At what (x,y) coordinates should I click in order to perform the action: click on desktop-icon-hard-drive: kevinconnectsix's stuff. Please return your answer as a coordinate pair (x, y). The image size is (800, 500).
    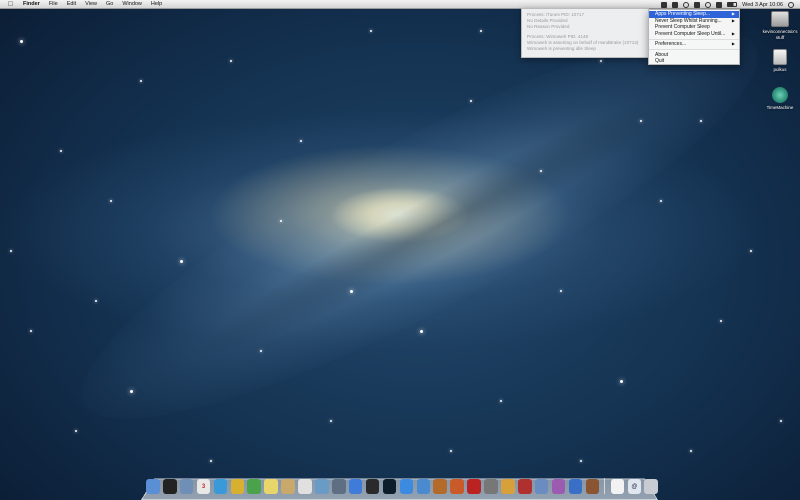
    Looking at the image, I should click on (780, 25).